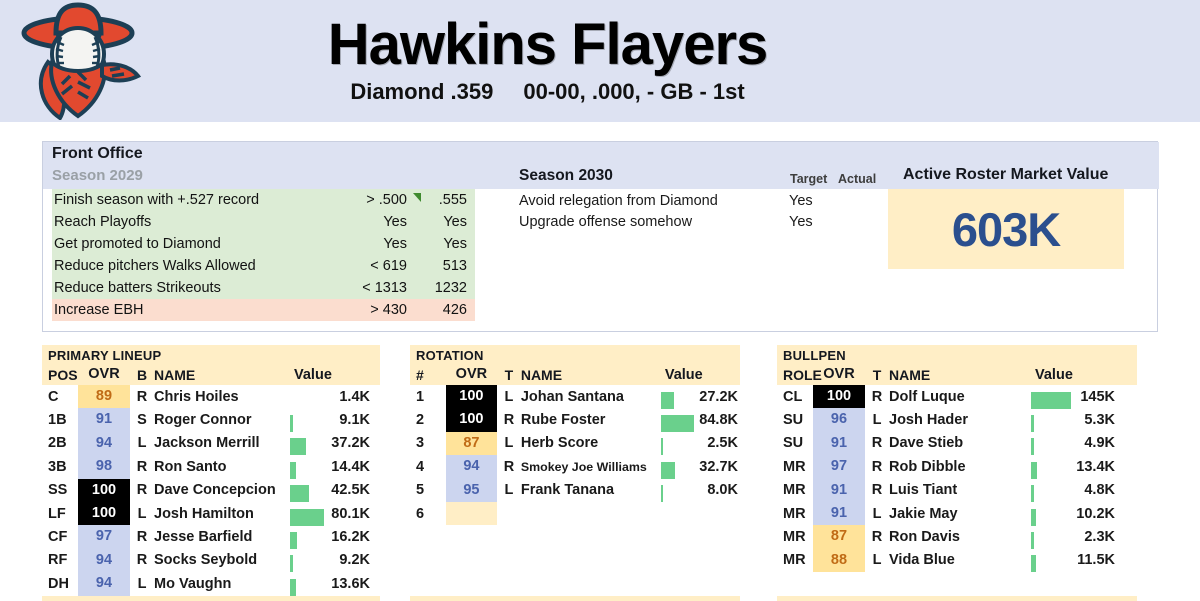 The width and height of the screenshot is (1200, 601). What do you see at coordinates (104, 560) in the screenshot?
I see `player-overall: 94` at bounding box center [104, 560].